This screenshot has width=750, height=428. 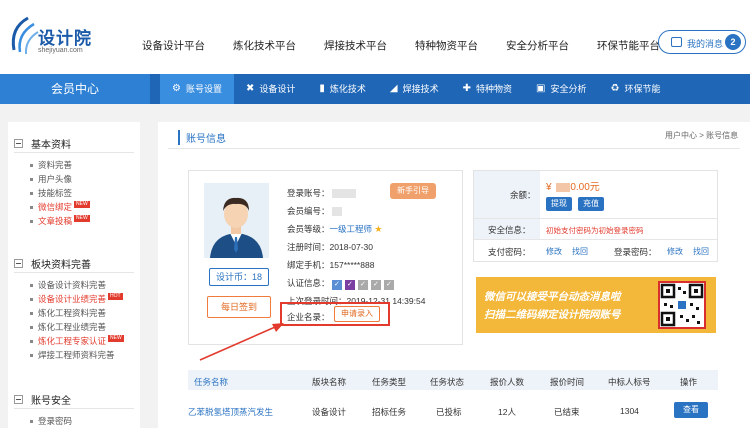 I want to click on register-label: 注册时间：, so click(x=308, y=247).